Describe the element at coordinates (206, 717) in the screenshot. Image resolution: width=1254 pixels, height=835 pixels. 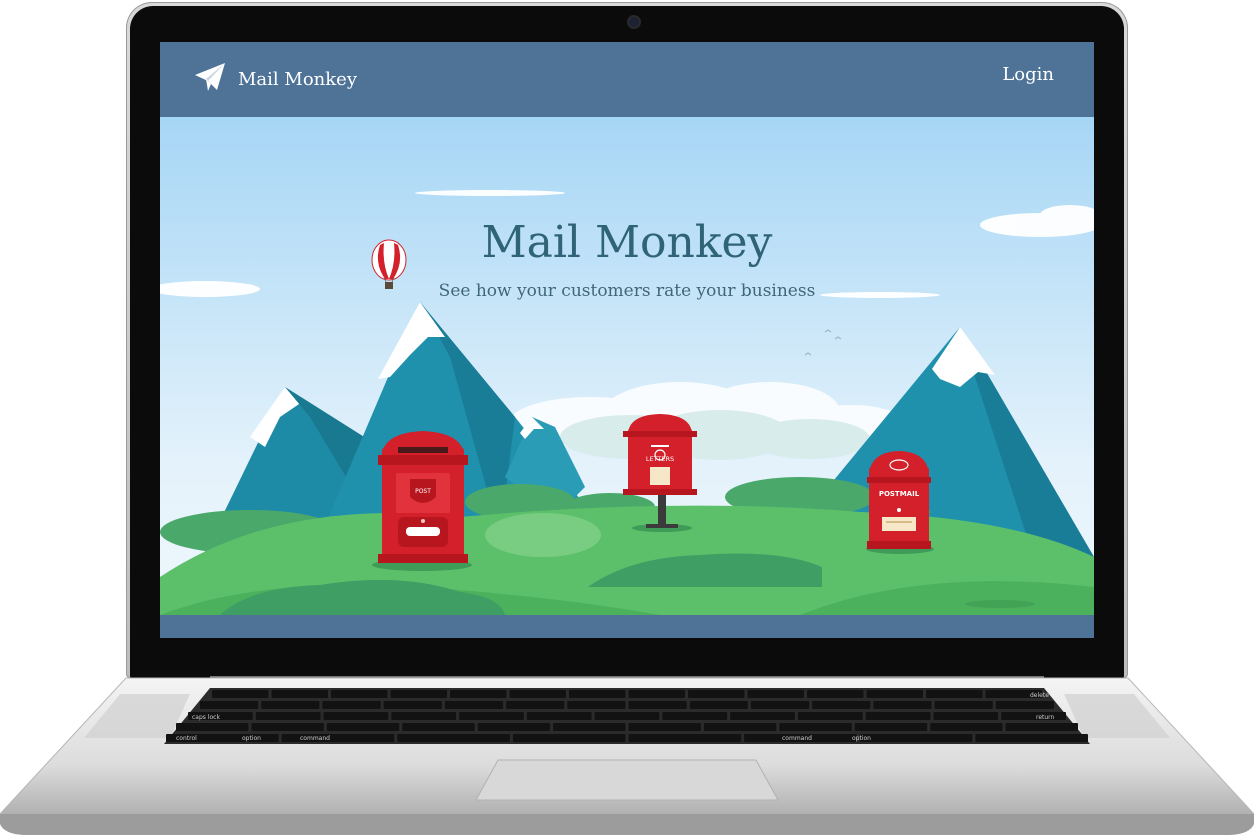
I see `key-caps-lock: caps lock` at that location.